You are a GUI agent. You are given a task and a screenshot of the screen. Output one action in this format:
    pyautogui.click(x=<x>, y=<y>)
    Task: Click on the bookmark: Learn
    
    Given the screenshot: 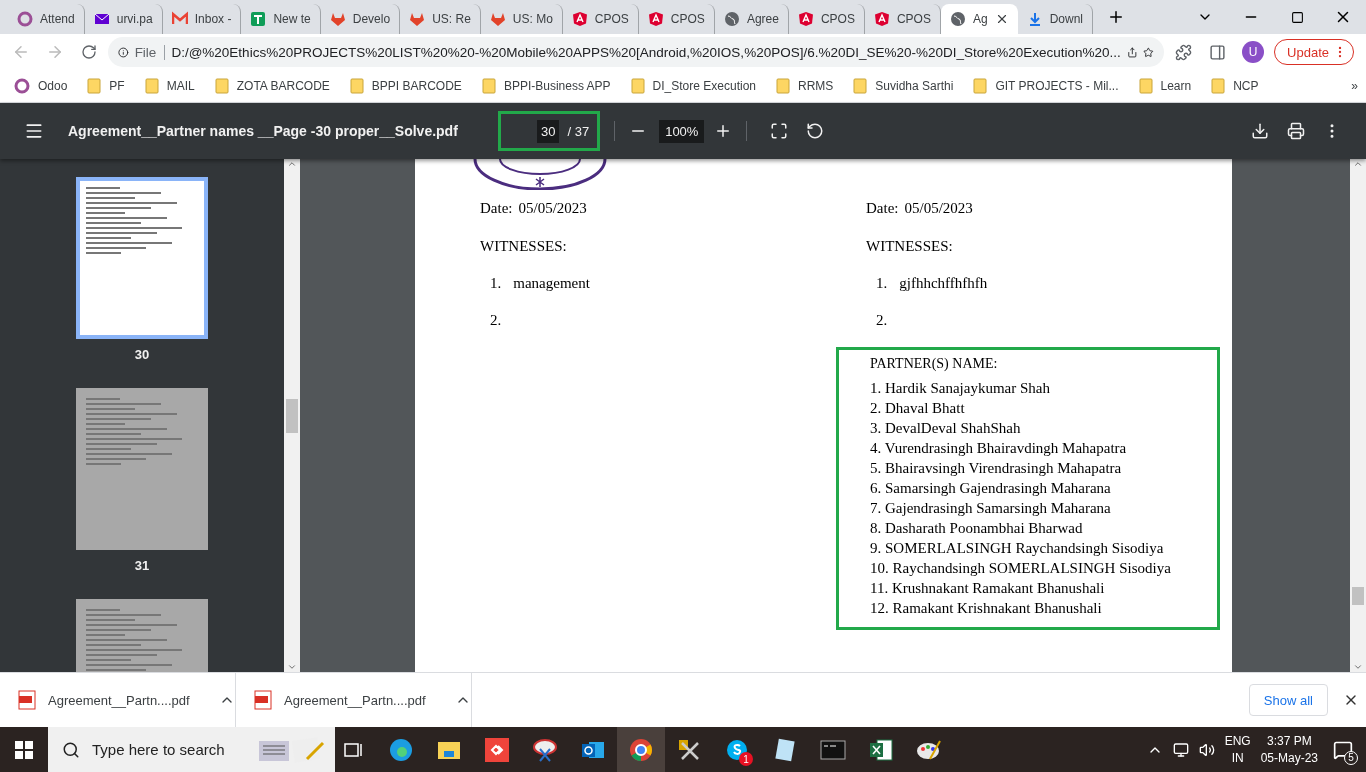 What is the action you would take?
    pyautogui.click(x=1165, y=86)
    